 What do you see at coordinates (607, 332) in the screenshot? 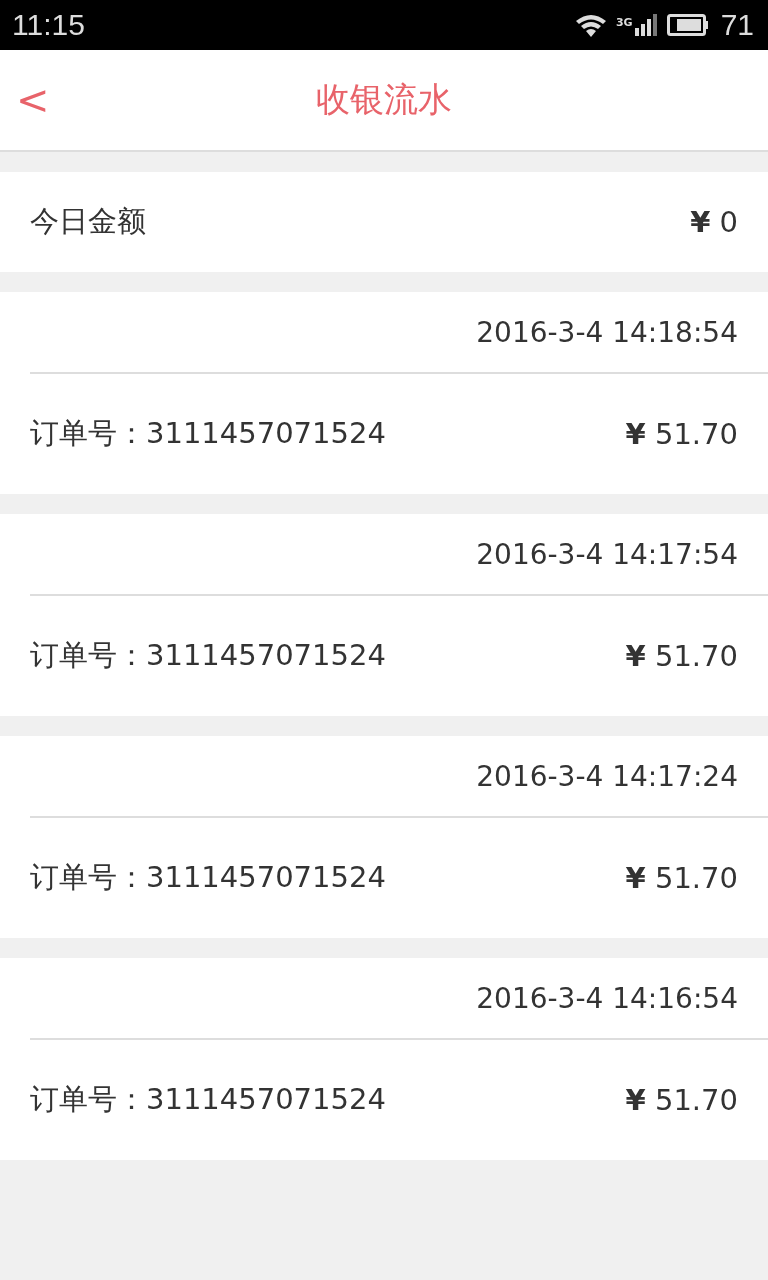
I see `order-time: 2016-3-4 14:18:54` at bounding box center [607, 332].